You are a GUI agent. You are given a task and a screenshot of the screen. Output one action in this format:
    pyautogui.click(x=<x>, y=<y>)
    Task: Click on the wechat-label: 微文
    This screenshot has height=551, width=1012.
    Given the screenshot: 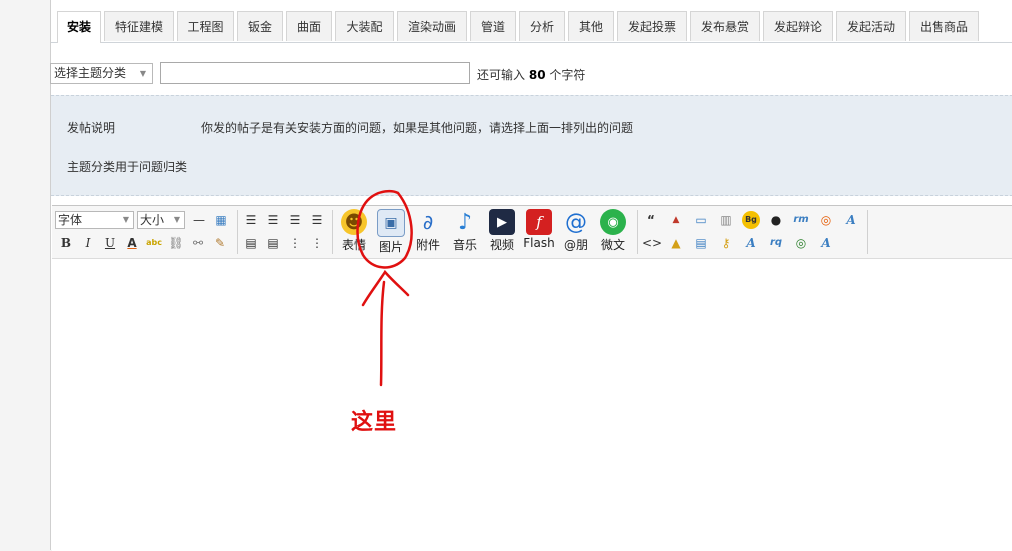 What is the action you would take?
    pyautogui.click(x=612, y=245)
    